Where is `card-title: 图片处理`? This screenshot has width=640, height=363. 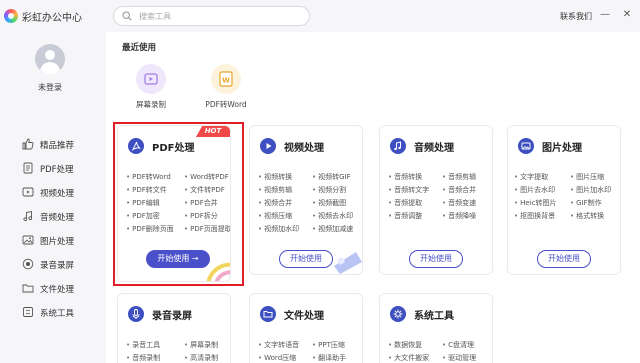 card-title: 图片处理 is located at coordinates (562, 148).